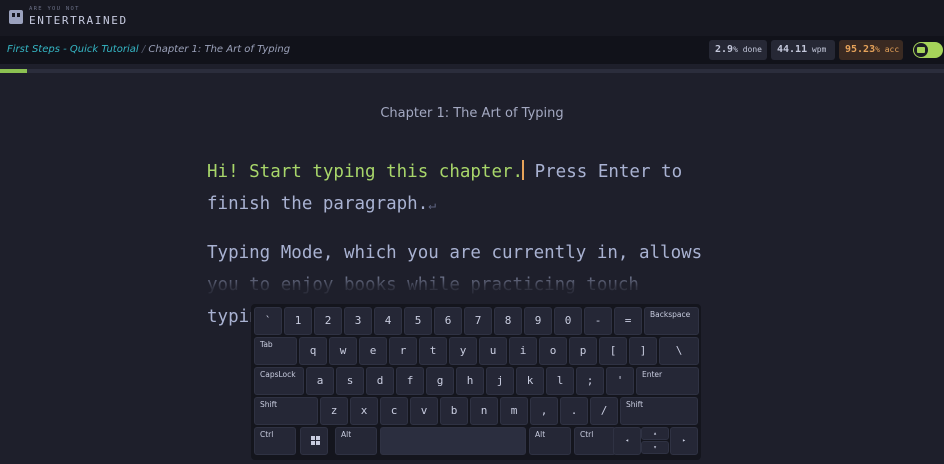 The width and height of the screenshot is (944, 464). Describe the element at coordinates (358, 321) in the screenshot. I see `key-3: 3` at that location.